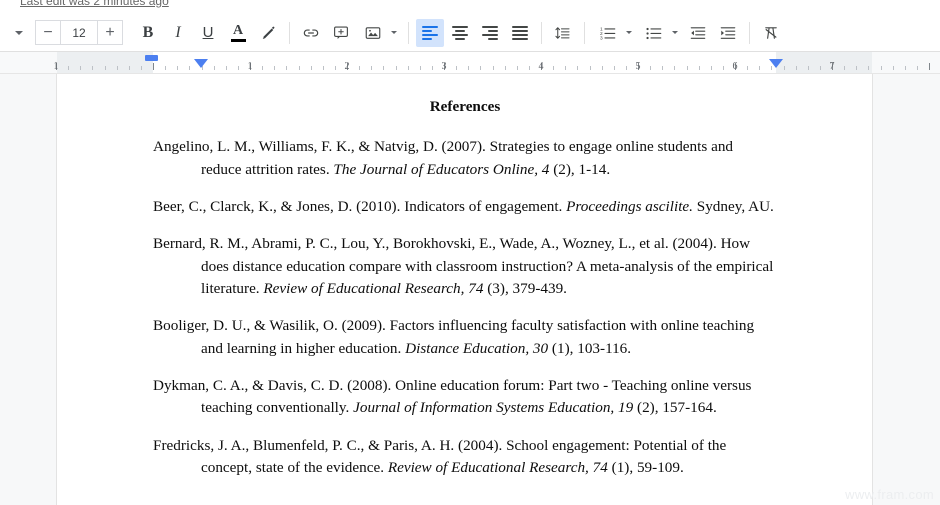 This screenshot has width=940, height=505. I want to click on align-right-button, so click(490, 33).